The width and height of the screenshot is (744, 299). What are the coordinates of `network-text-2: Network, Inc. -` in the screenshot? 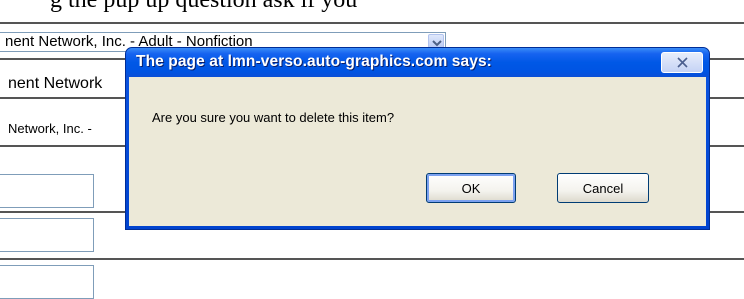 It's located at (50, 128).